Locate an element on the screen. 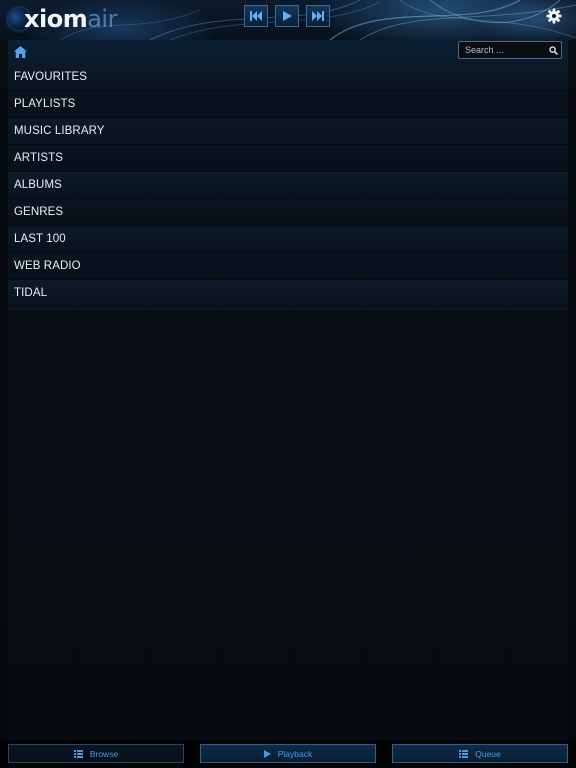 The image size is (576, 768). queue-tab-button: Queue is located at coordinates (480, 753).